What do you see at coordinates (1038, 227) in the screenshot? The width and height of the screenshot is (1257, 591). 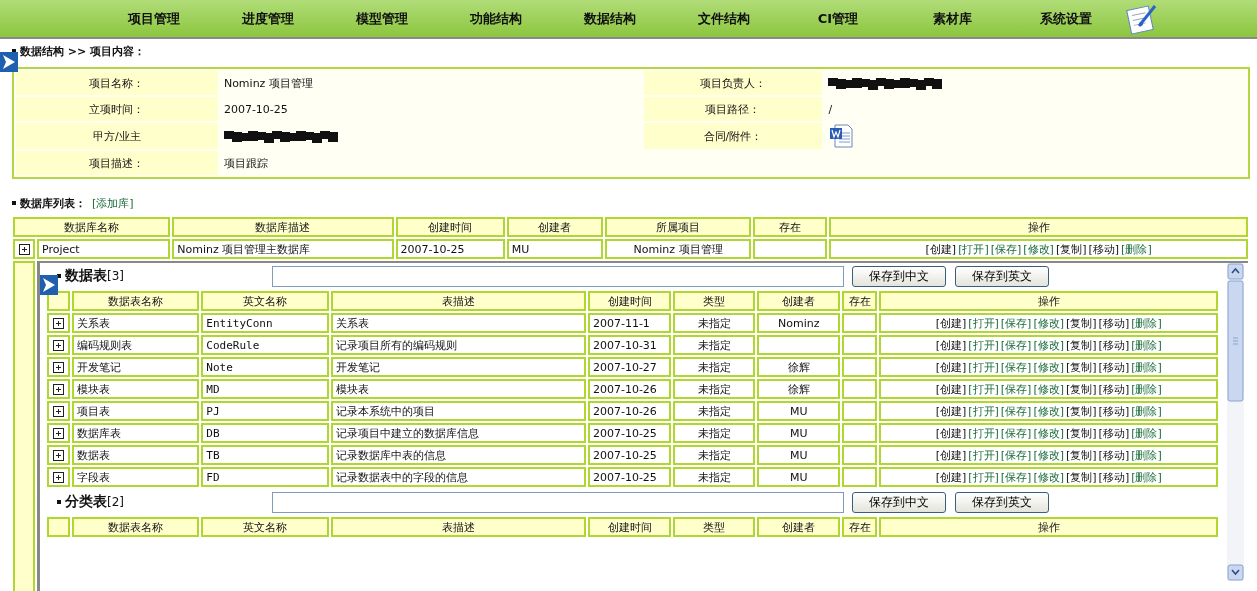 I see `column-header: 操作` at bounding box center [1038, 227].